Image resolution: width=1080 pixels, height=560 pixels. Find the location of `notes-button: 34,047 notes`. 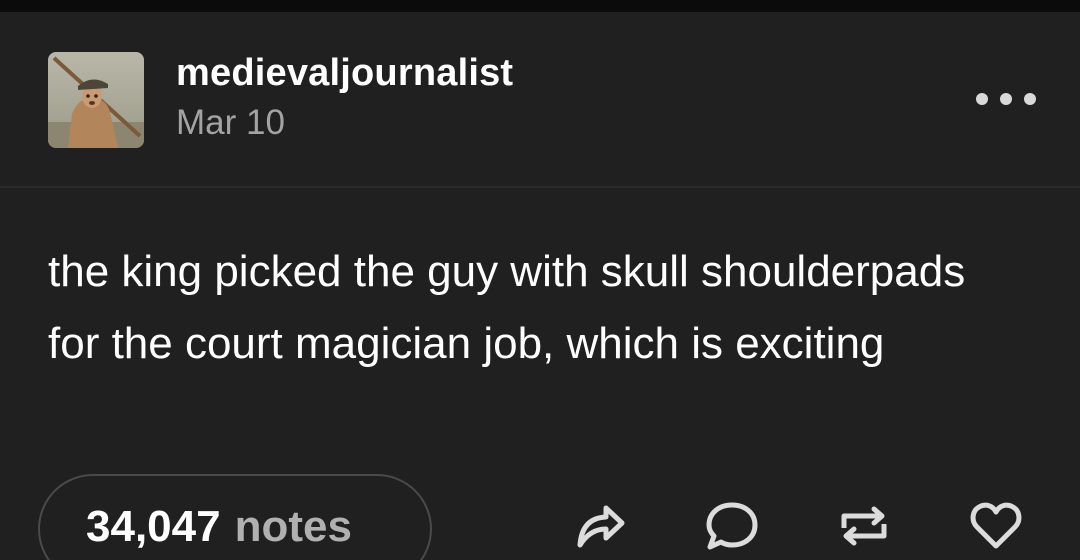

notes-button: 34,047 notes is located at coordinates (235, 517).